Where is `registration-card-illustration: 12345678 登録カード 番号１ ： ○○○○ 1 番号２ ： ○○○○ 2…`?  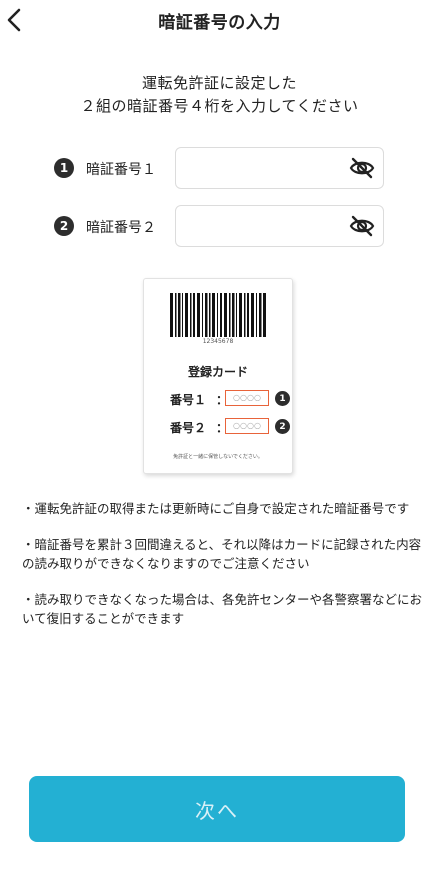
registration-card-illustration: 12345678 登録カード 番号１ ： ○○○○ 1 番号２ ： ○○○○ 2… is located at coordinates (218, 376).